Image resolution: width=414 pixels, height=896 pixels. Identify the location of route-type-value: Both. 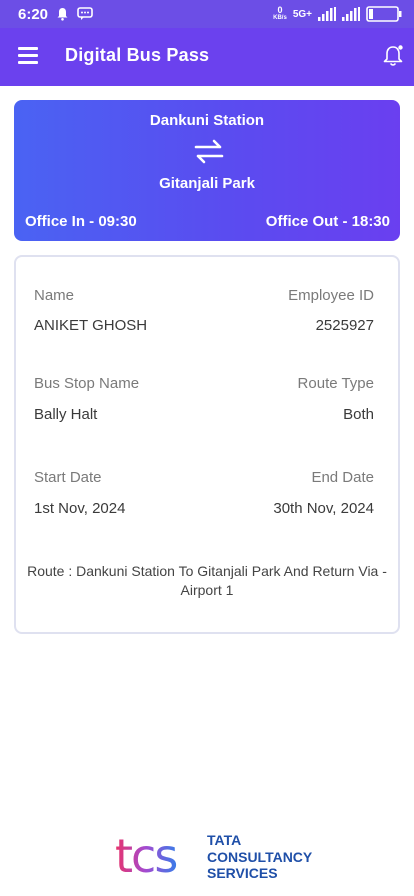
(358, 414).